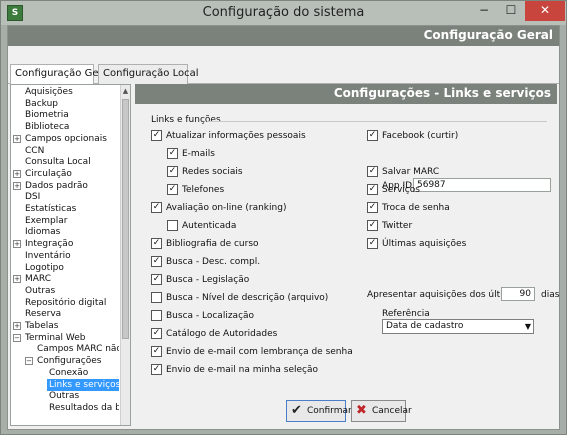  What do you see at coordinates (83, 373) in the screenshot?
I see `tree-item: Conexão` at bounding box center [83, 373].